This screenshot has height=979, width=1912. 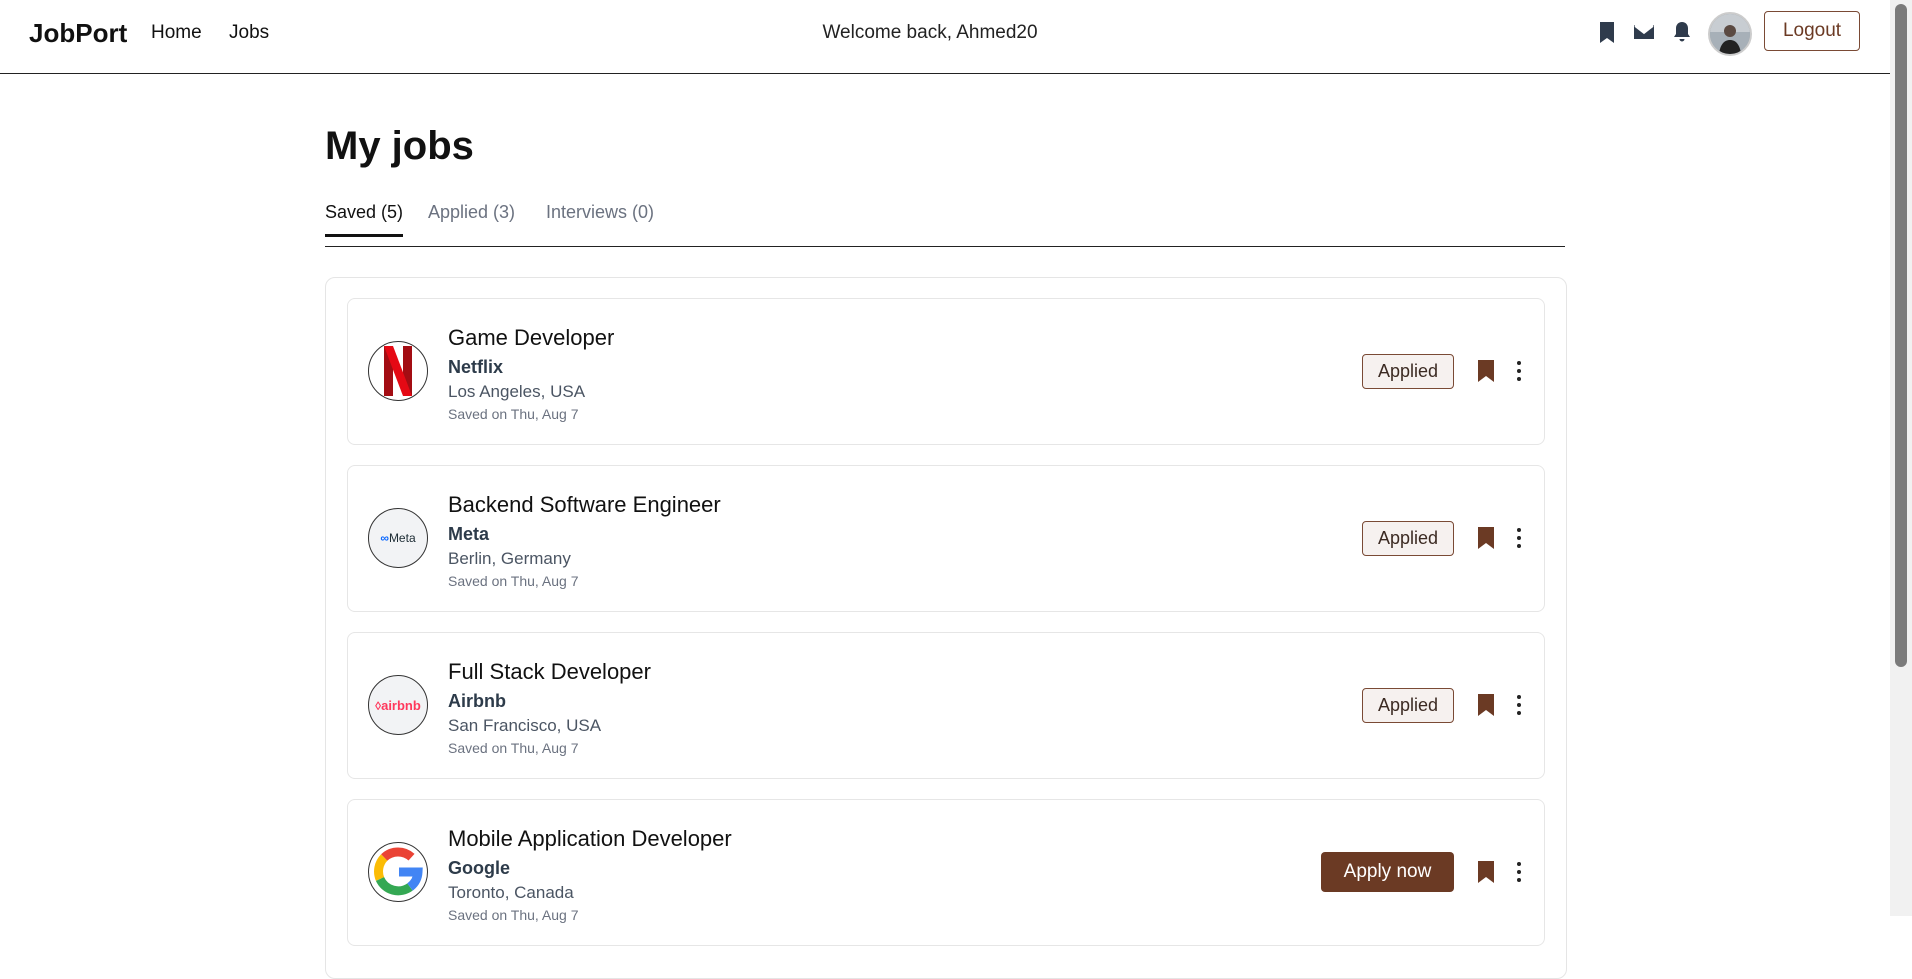 What do you see at coordinates (1682, 32) in the screenshot?
I see `bell-icon` at bounding box center [1682, 32].